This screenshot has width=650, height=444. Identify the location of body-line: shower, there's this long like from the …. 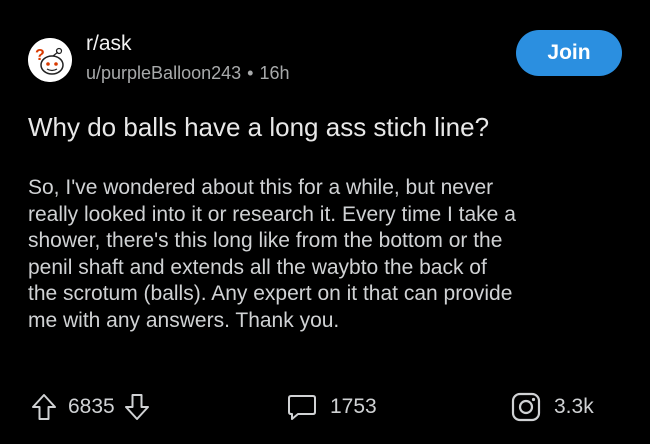
(265, 240).